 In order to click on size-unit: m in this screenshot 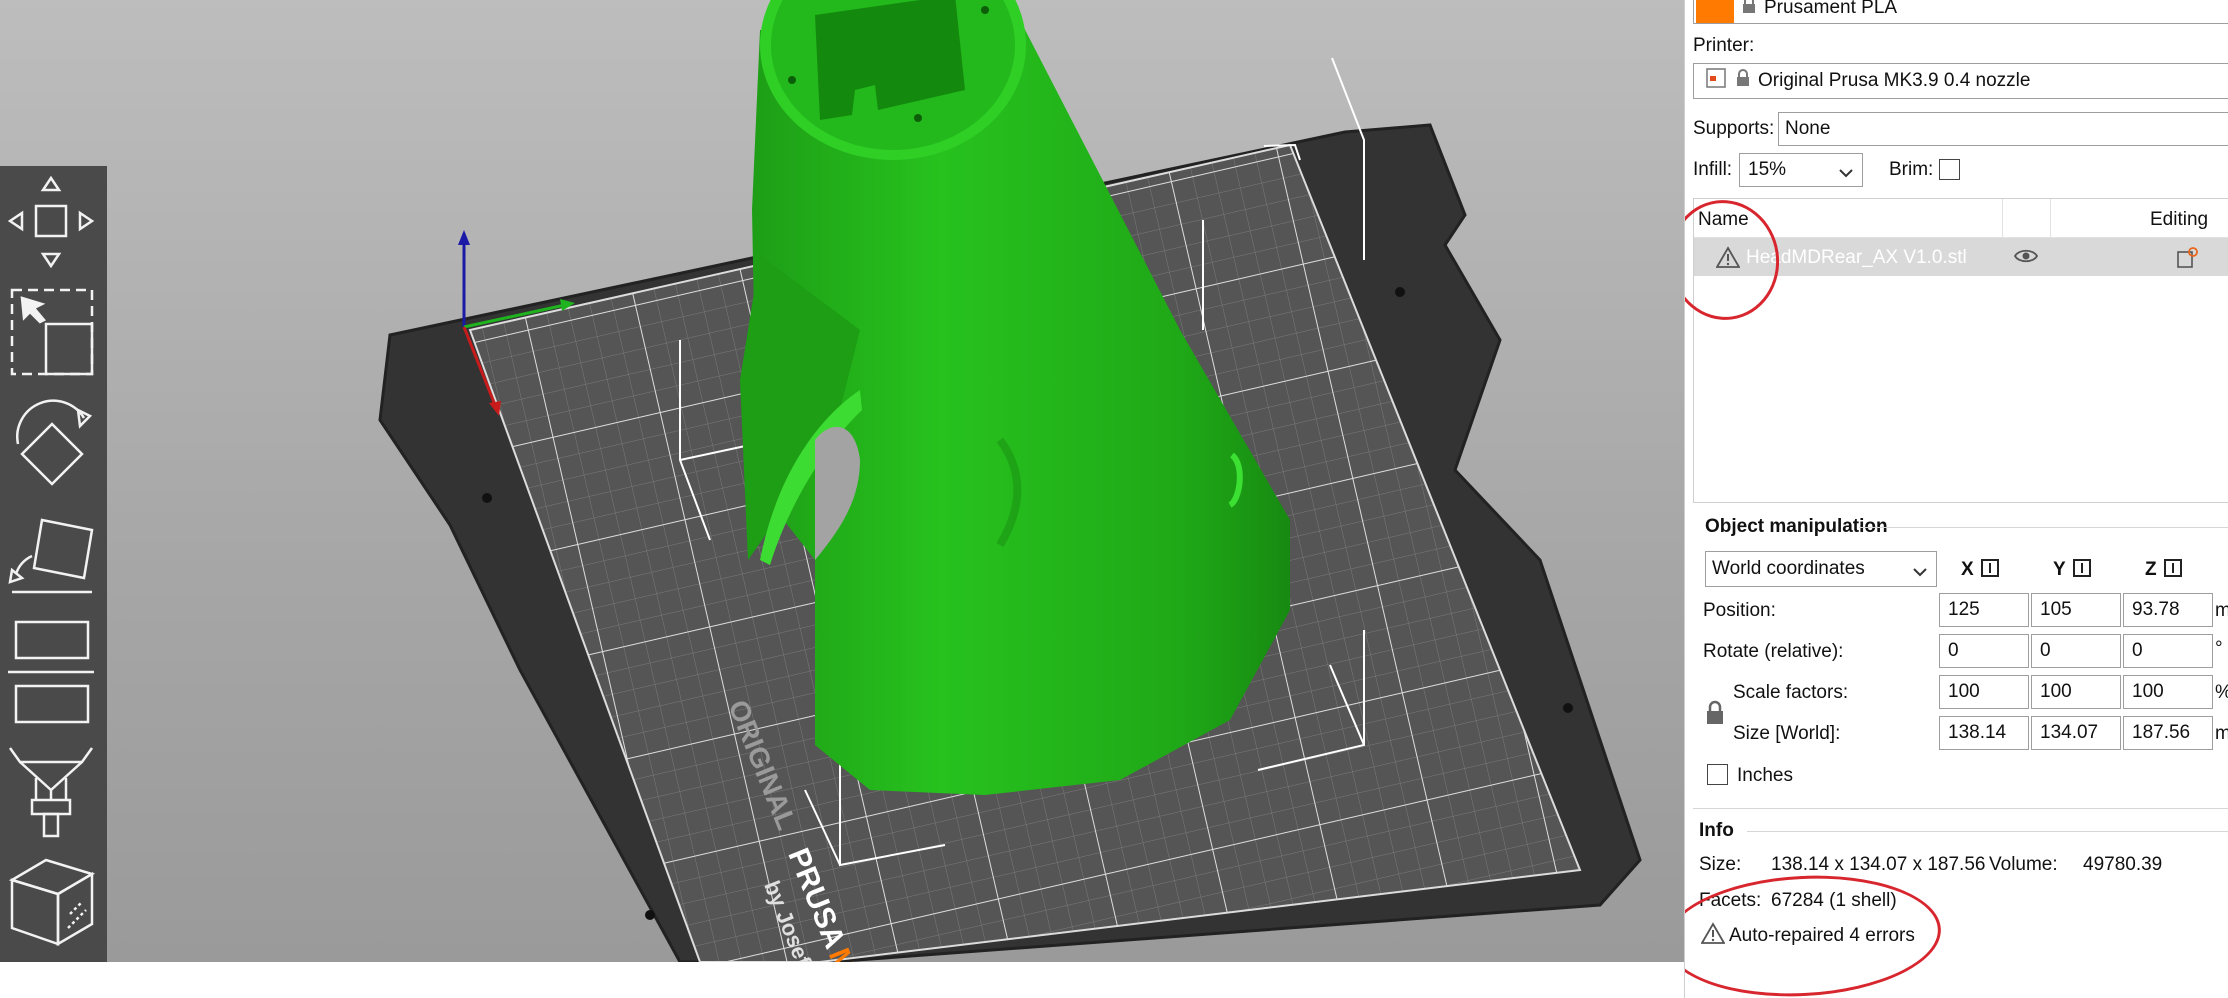, I will do `click(2221, 734)`.